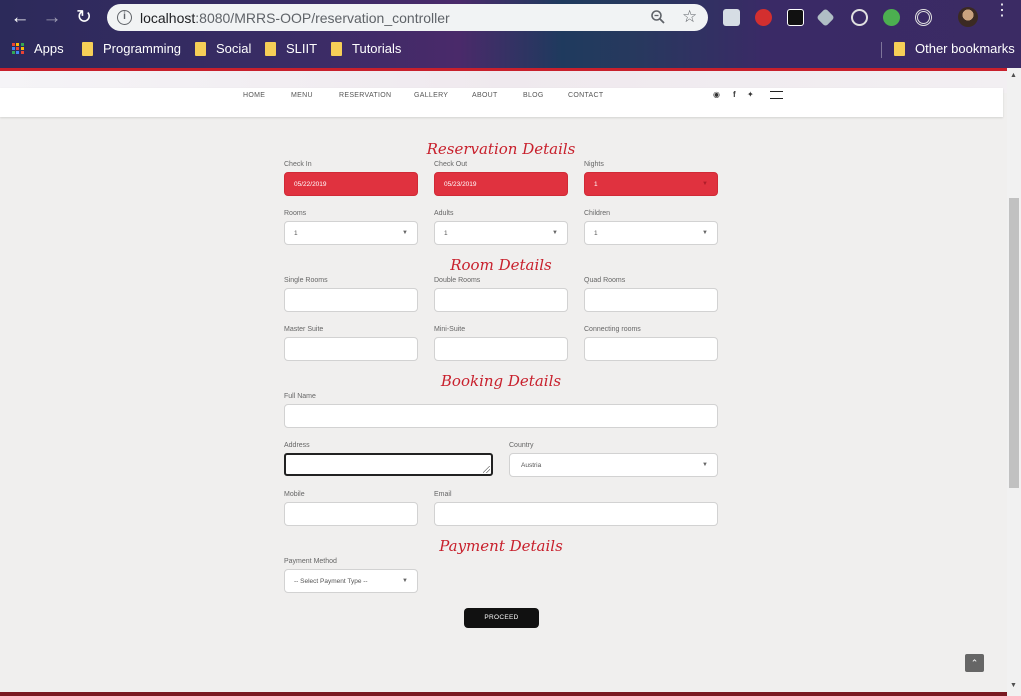 The width and height of the screenshot is (1021, 696). What do you see at coordinates (859, 17) in the screenshot?
I see `extension-react-icon` at bounding box center [859, 17].